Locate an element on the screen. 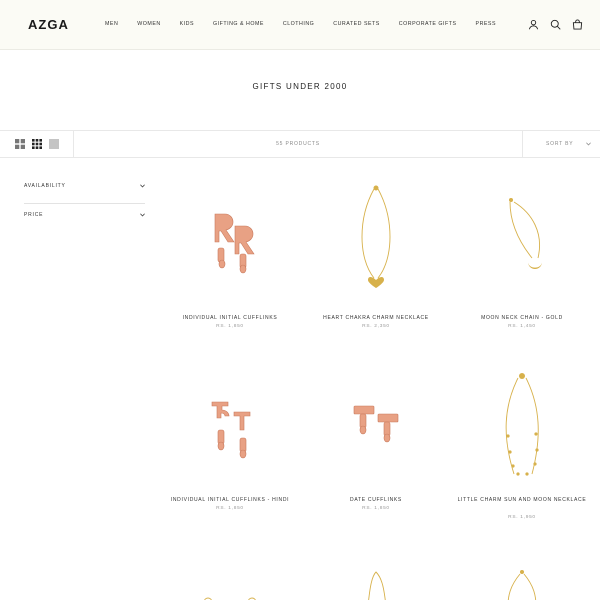 This screenshot has height=600, width=600. account-icon is located at coordinates (533, 24).